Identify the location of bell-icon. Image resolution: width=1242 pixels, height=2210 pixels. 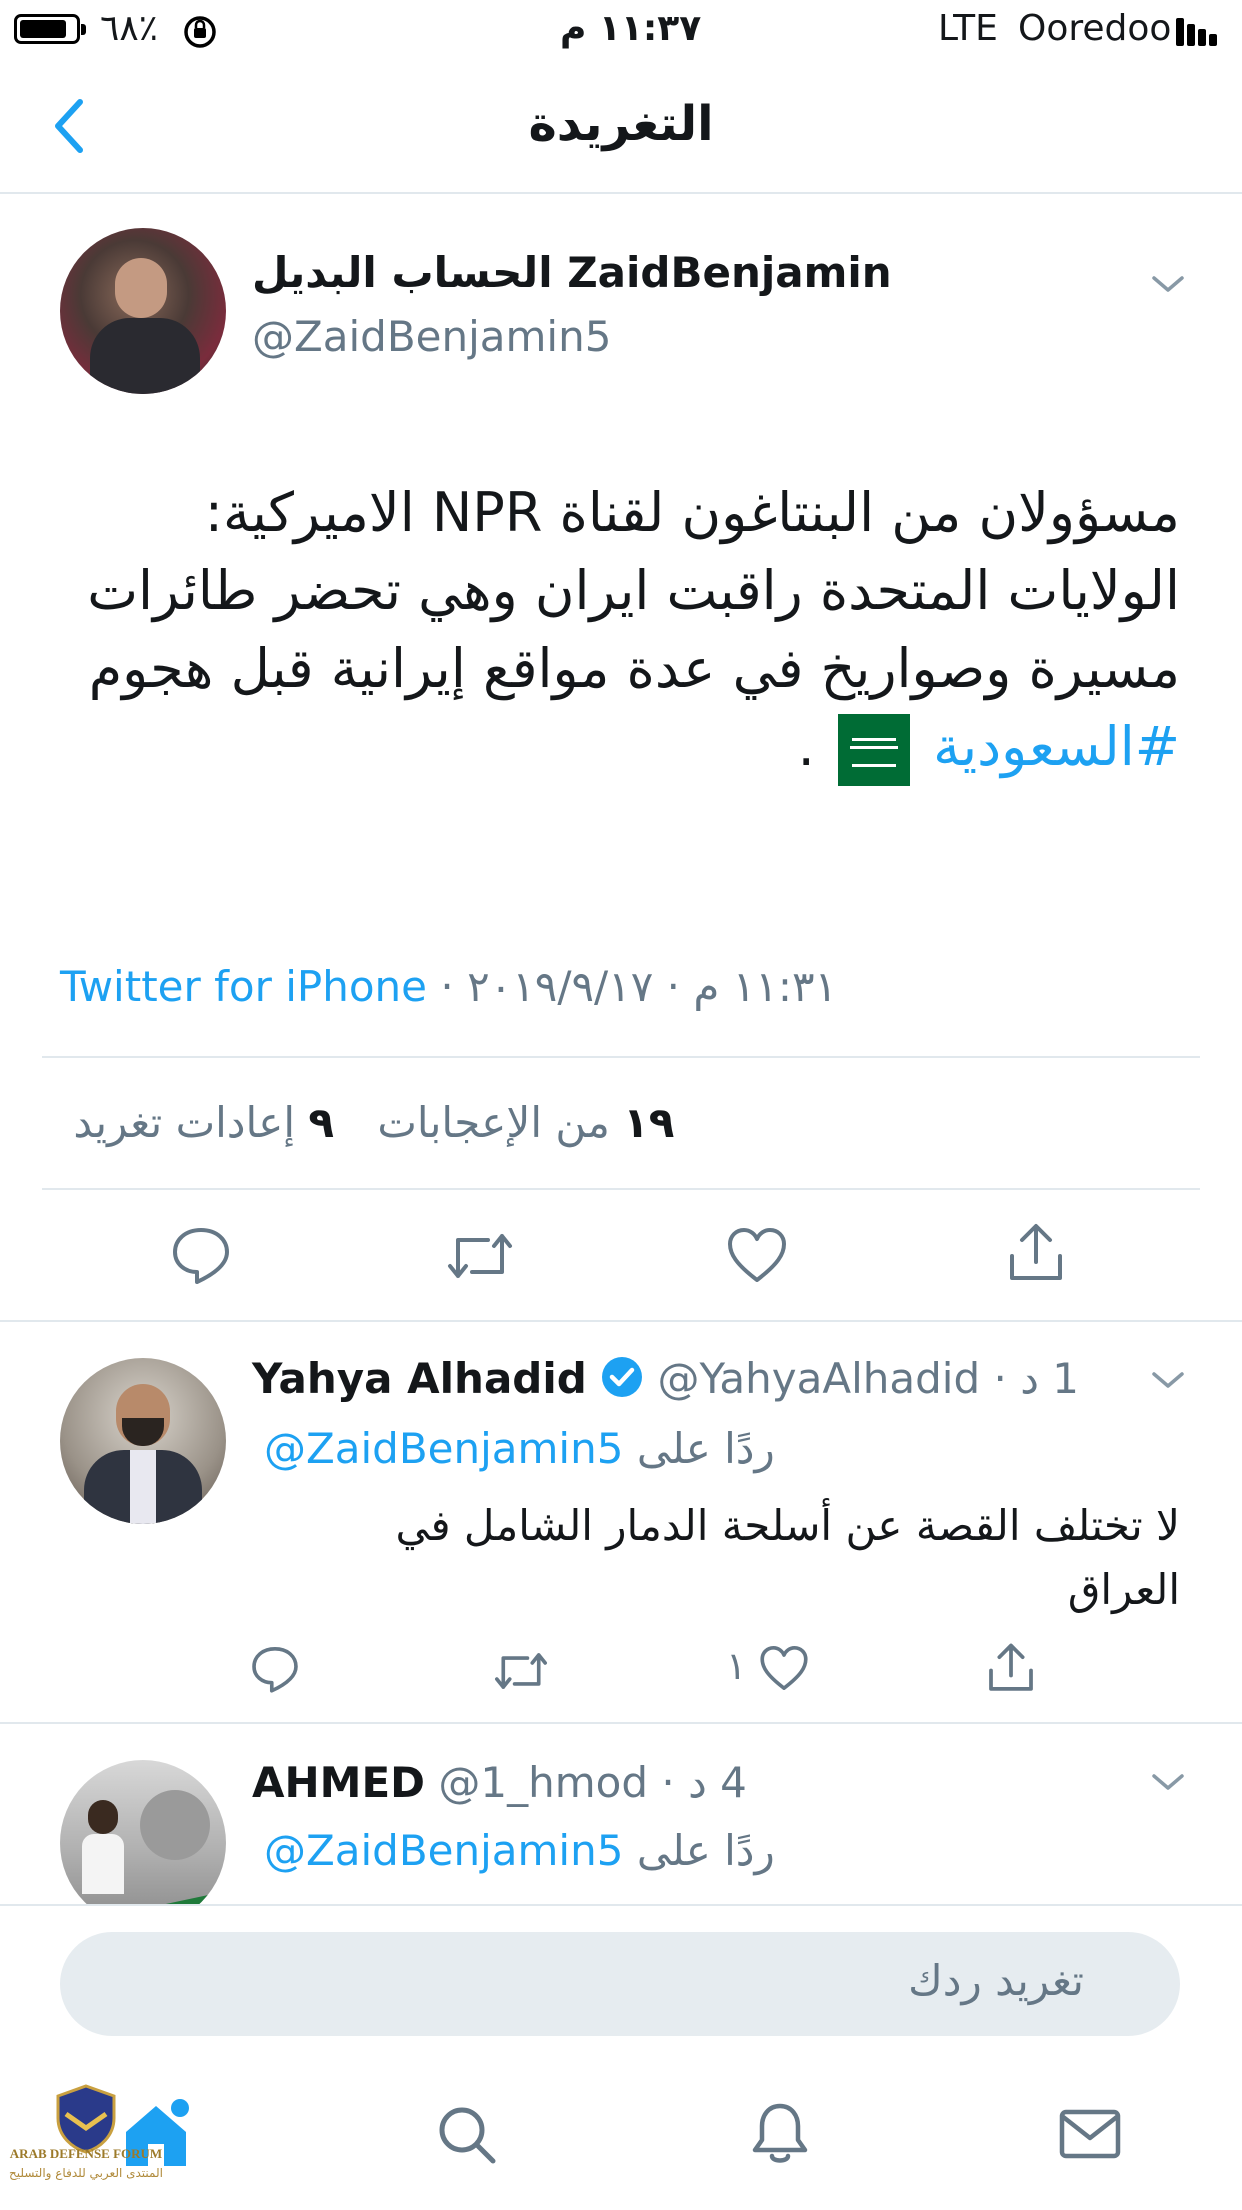
(780, 2133).